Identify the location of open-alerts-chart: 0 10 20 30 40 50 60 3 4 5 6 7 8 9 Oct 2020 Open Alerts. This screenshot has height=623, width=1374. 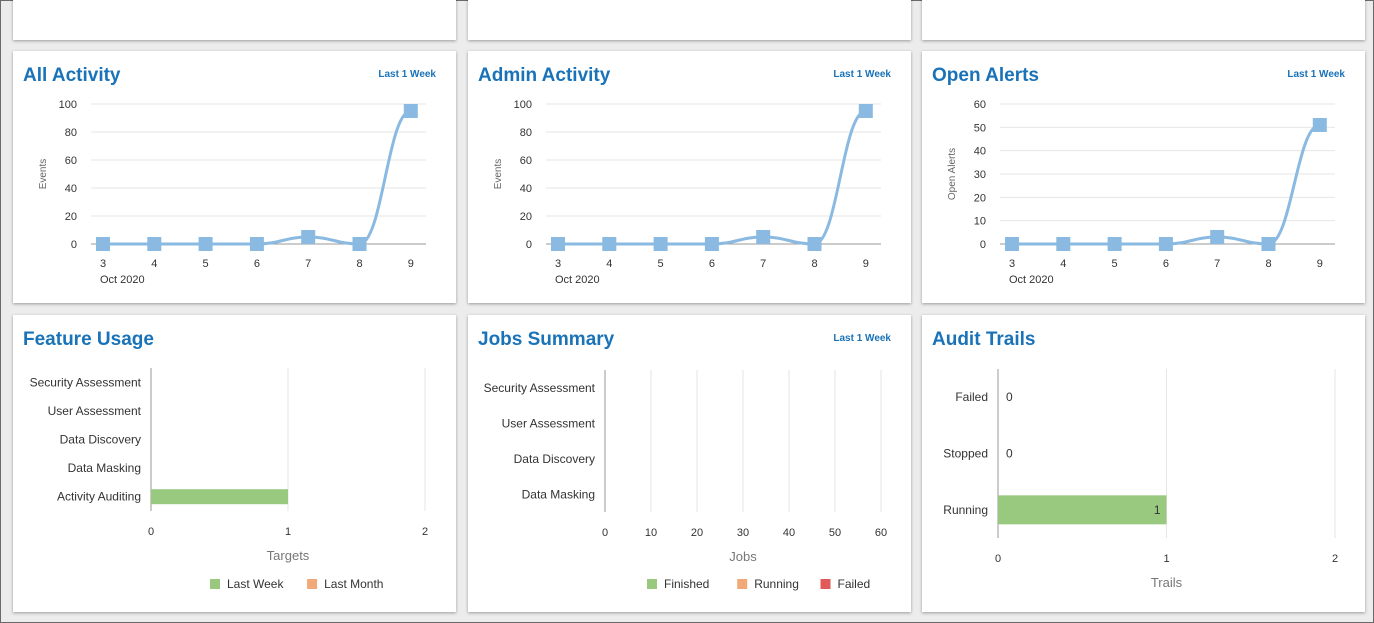
(1141, 192).